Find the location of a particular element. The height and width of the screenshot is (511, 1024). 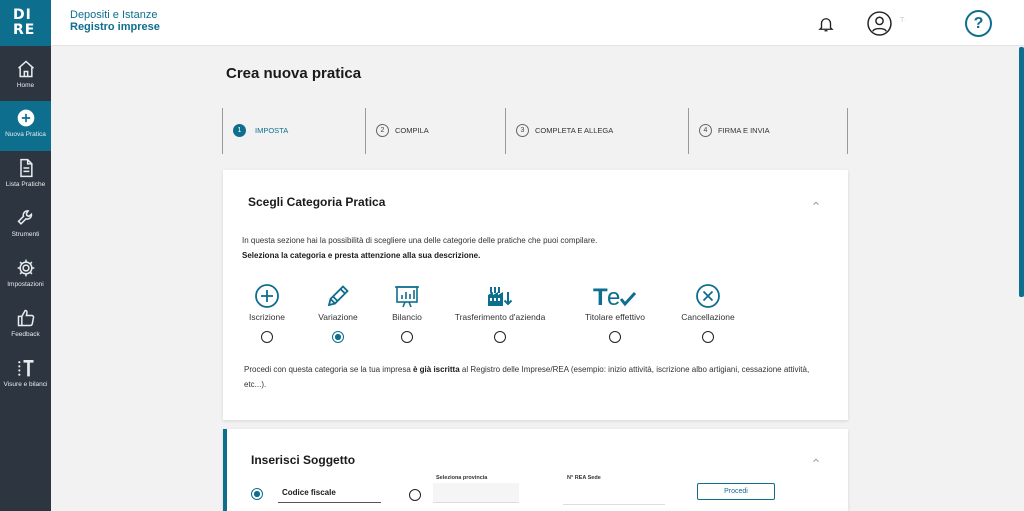

gear-icon is located at coordinates (25, 268).